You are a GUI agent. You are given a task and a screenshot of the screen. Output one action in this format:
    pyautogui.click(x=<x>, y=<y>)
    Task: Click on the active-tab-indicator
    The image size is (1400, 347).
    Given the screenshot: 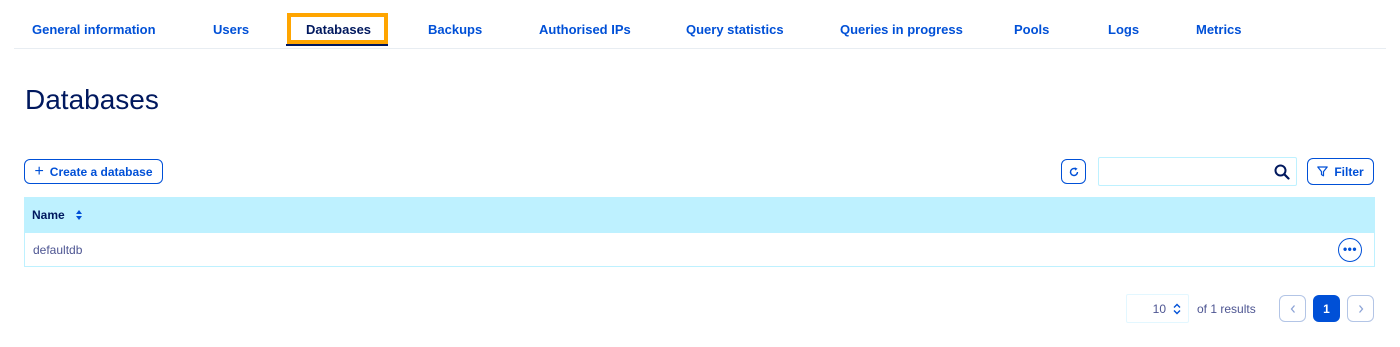 What is the action you would take?
    pyautogui.click(x=337, y=45)
    